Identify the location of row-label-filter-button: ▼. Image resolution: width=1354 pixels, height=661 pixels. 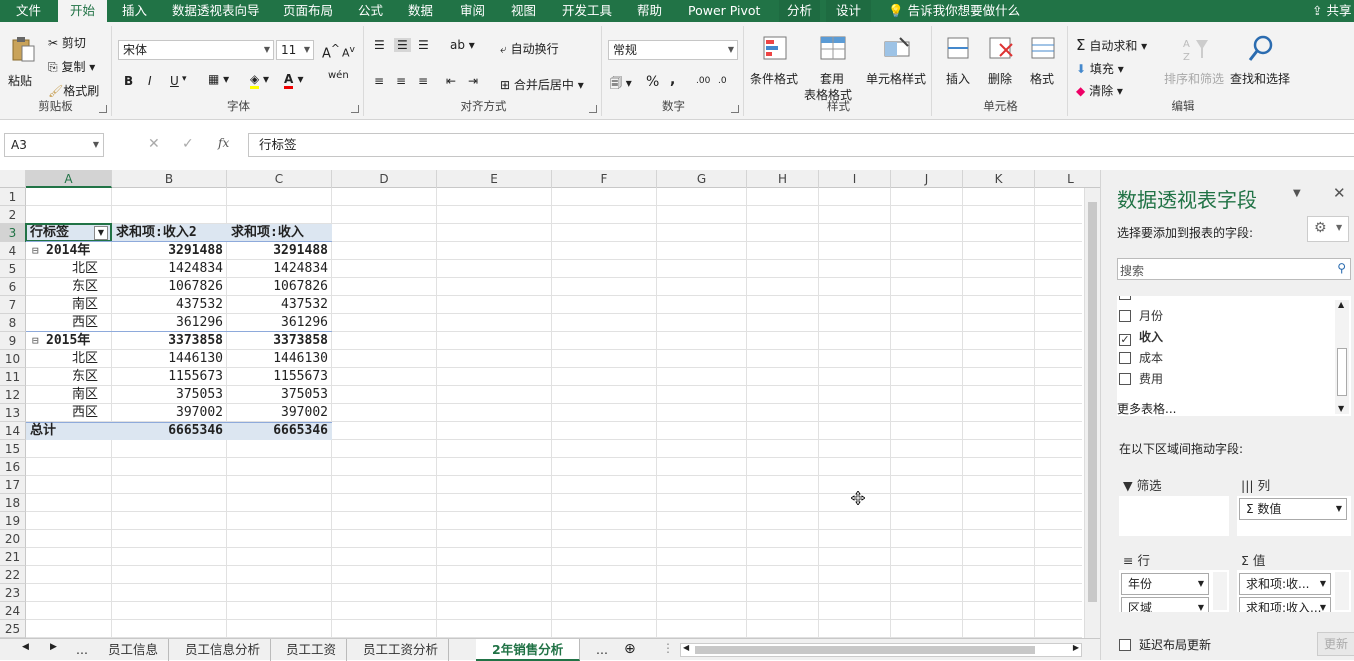
(101, 233).